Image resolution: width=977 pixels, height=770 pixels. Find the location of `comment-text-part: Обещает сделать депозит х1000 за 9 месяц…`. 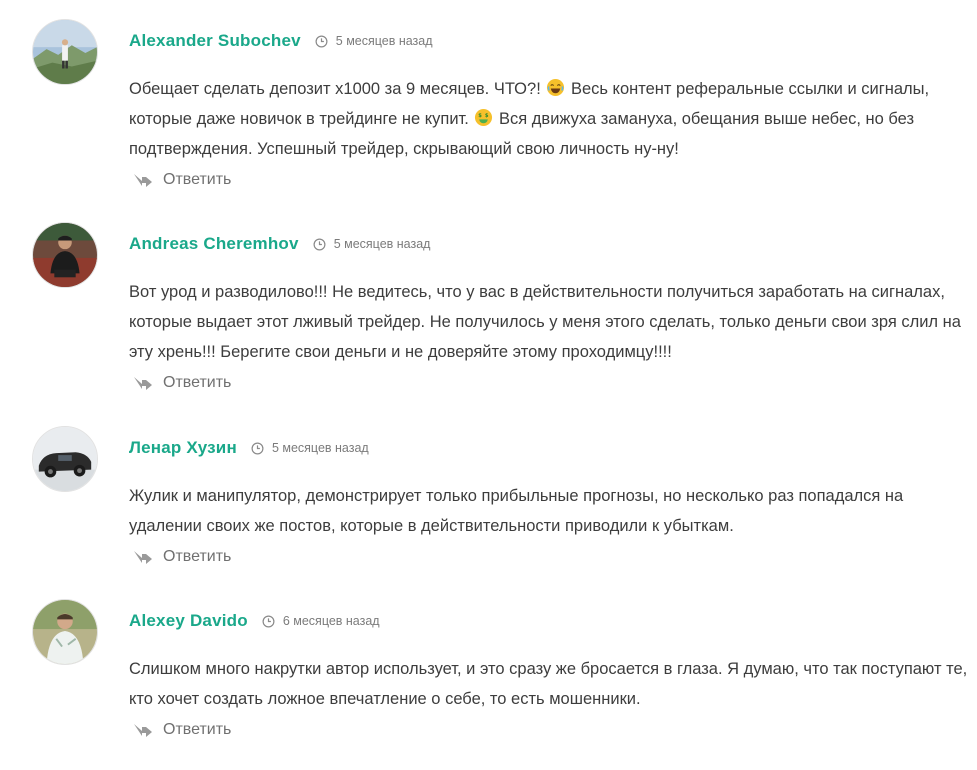

comment-text-part: Обещает сделать депозит х1000 за 9 месяц… is located at coordinates (337, 89).